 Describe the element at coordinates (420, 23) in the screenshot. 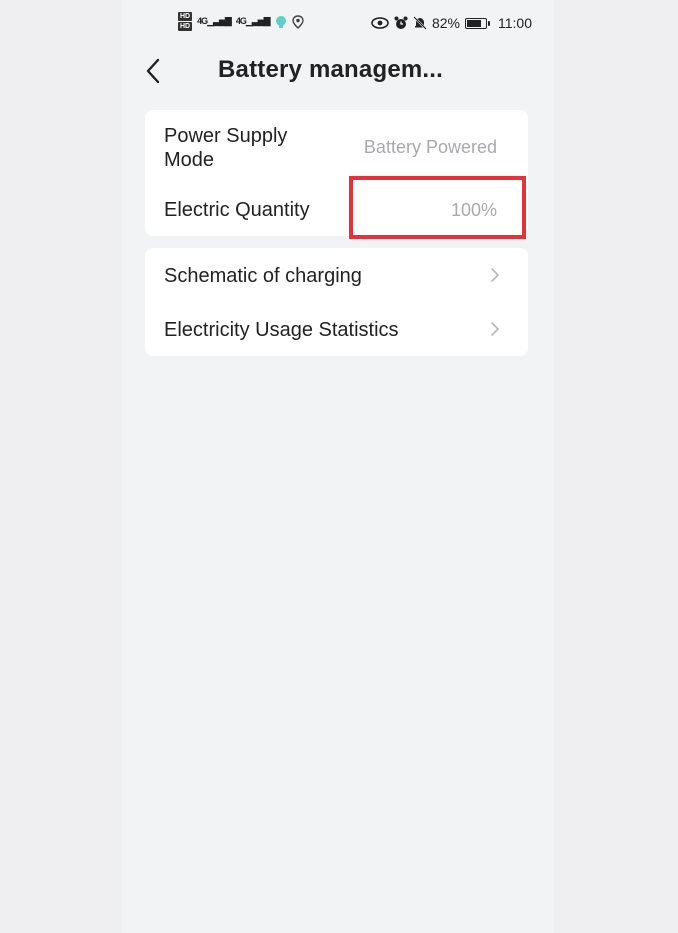

I see `mute-bell-icon` at that location.